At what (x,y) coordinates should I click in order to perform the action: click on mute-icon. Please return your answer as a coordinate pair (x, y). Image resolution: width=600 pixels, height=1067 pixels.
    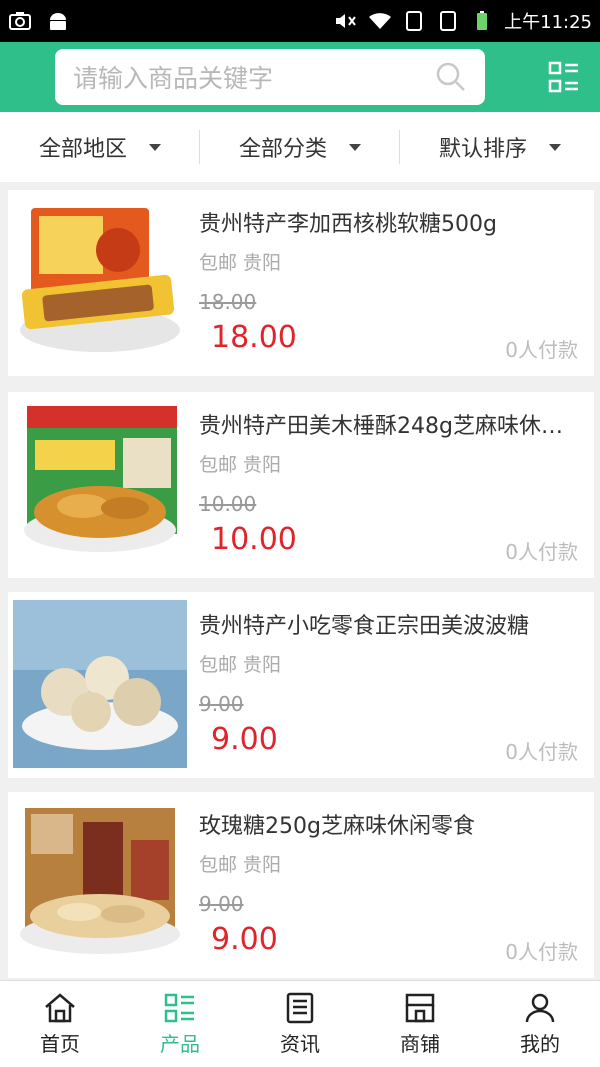
    Looking at the image, I should click on (346, 21).